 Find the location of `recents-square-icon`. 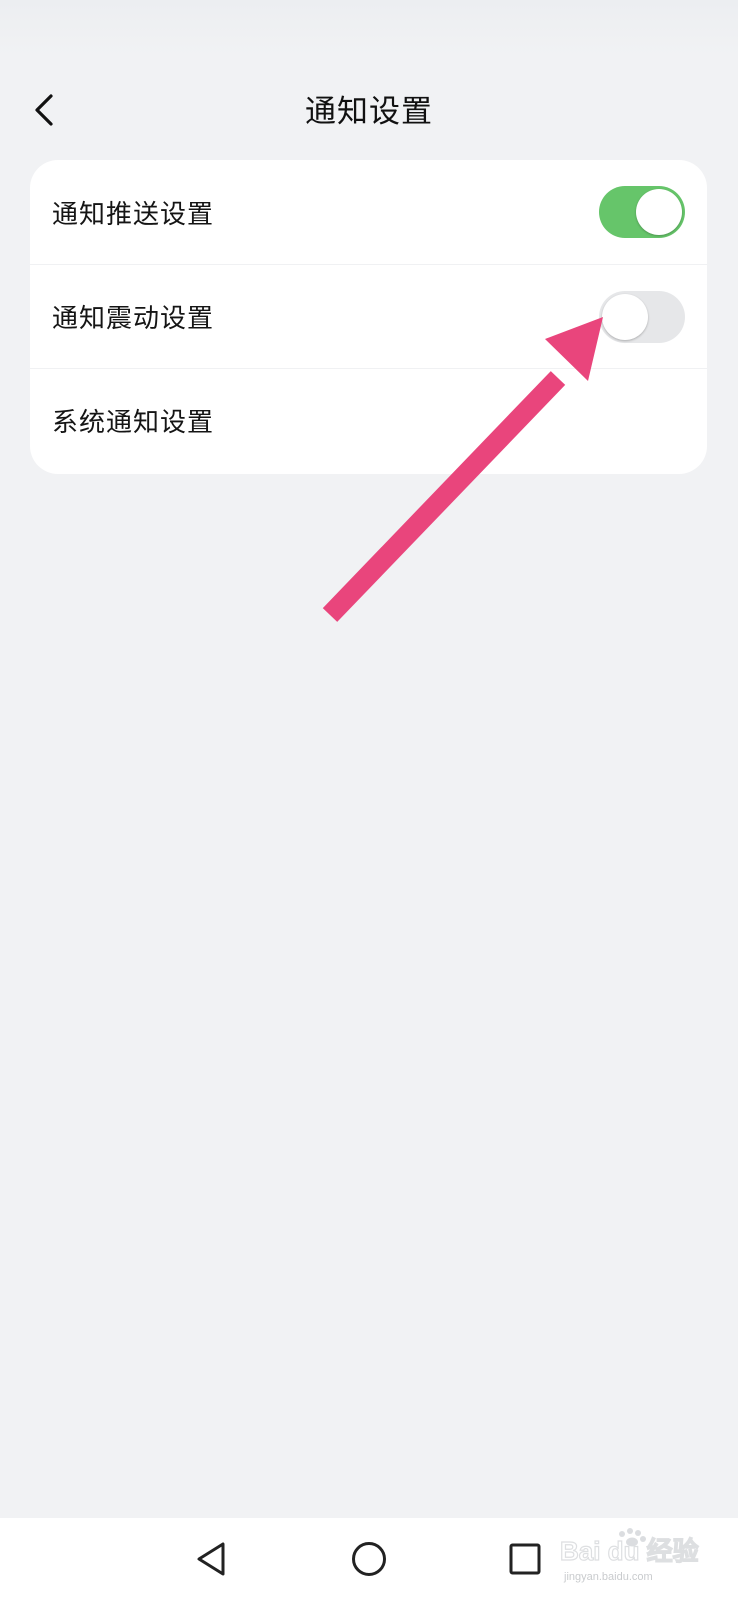

recents-square-icon is located at coordinates (525, 1559).